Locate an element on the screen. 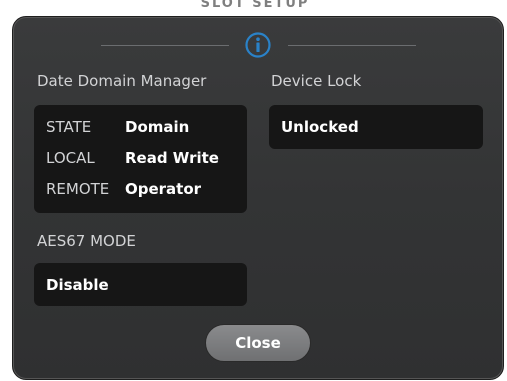  local-value: Read Write is located at coordinates (172, 158).